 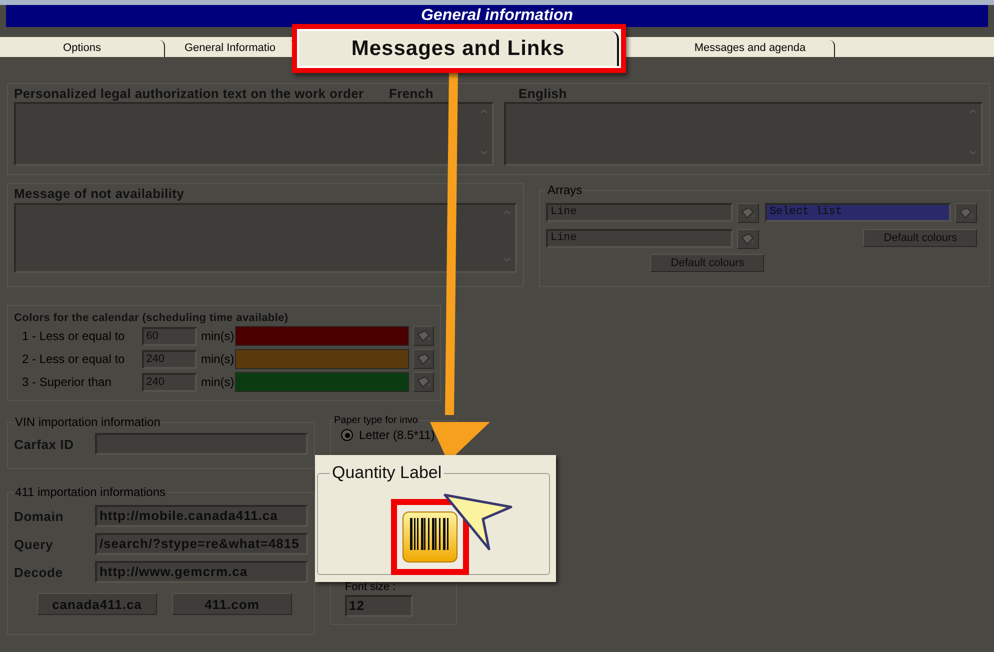 I want to click on radio-button, so click(x=347, y=435).